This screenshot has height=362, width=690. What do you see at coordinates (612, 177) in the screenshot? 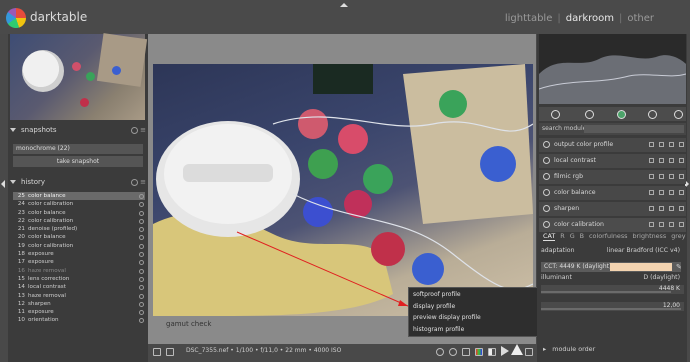
I see `module-header: filmic rgb` at bounding box center [612, 177].